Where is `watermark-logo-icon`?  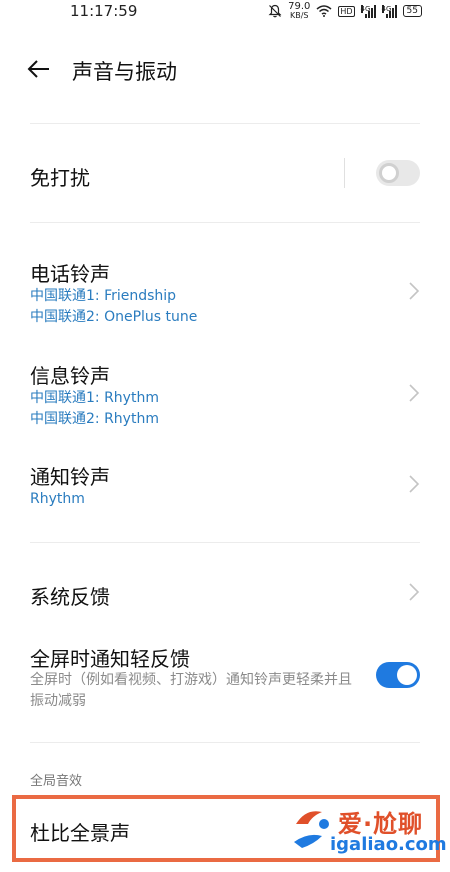
watermark-logo-icon is located at coordinates (311, 829).